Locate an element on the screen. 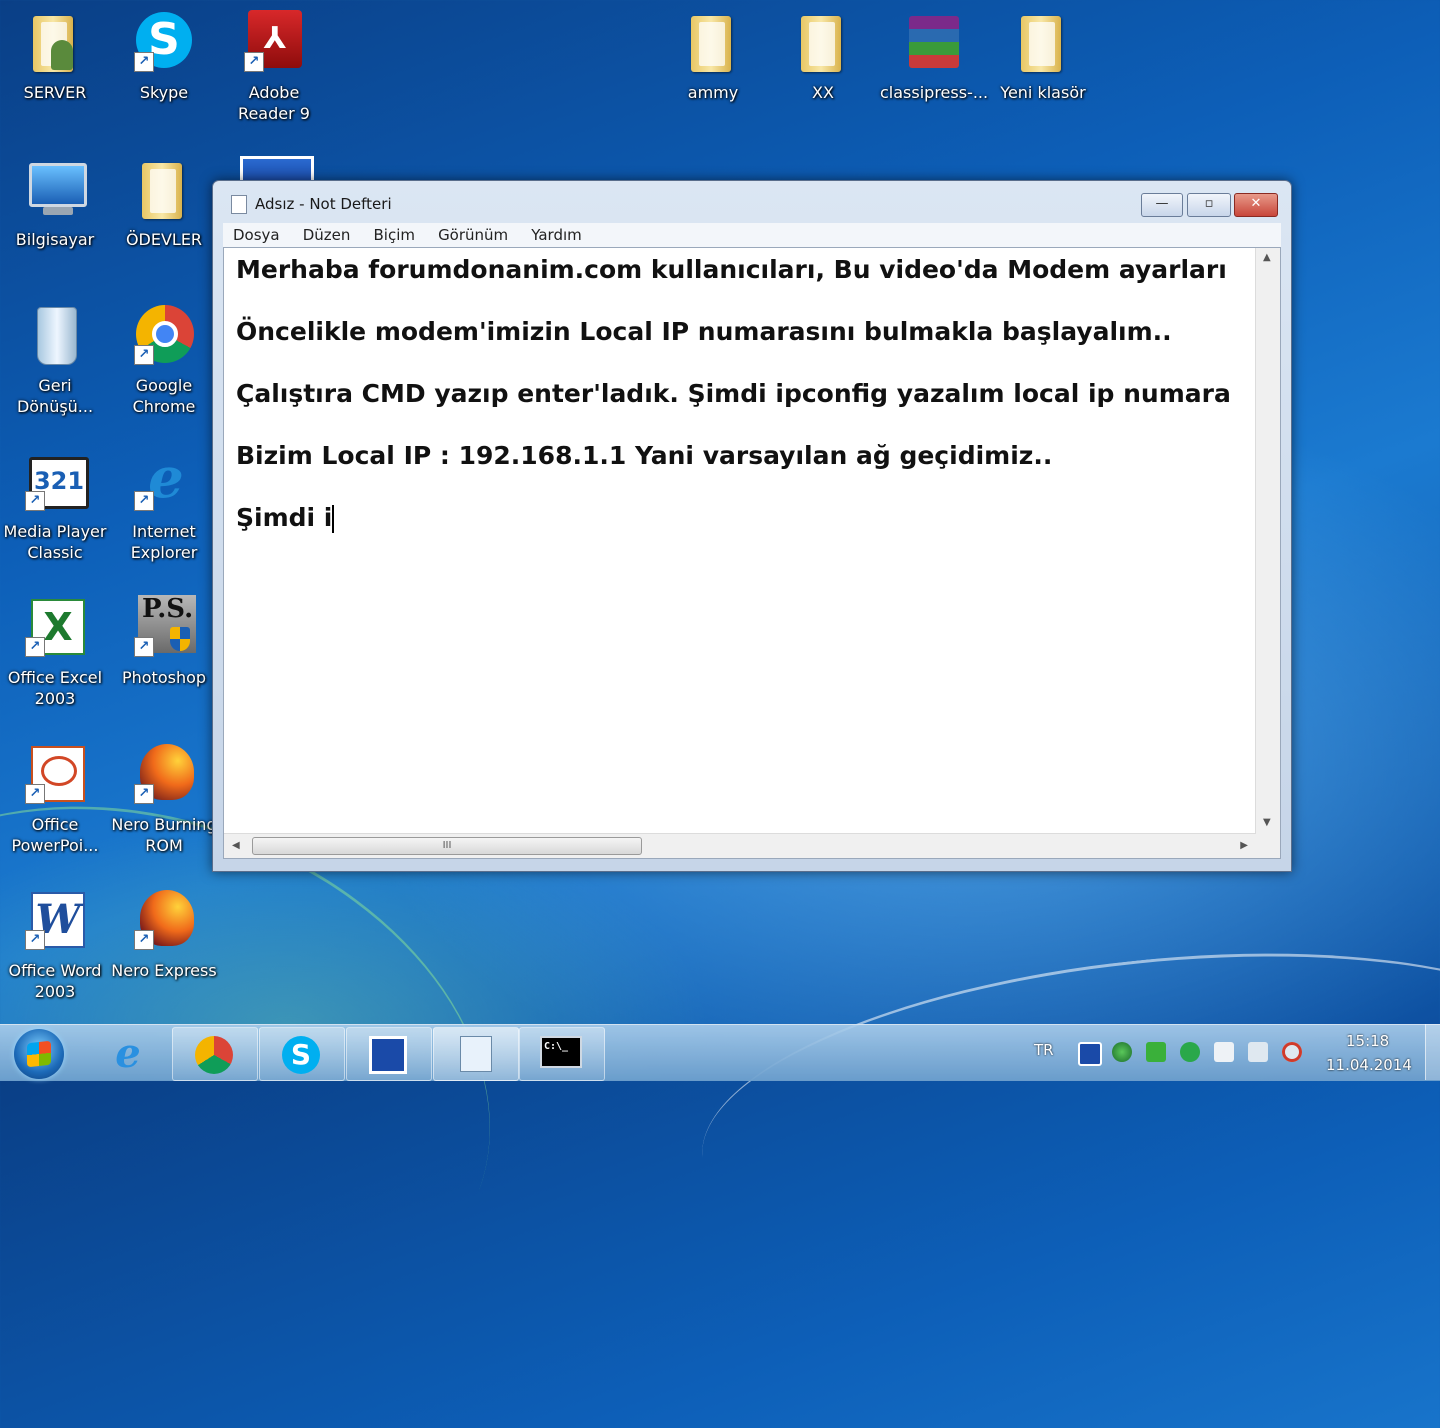 This screenshot has width=1440, height=1428. app-tray-icon is located at coordinates (1190, 1052).